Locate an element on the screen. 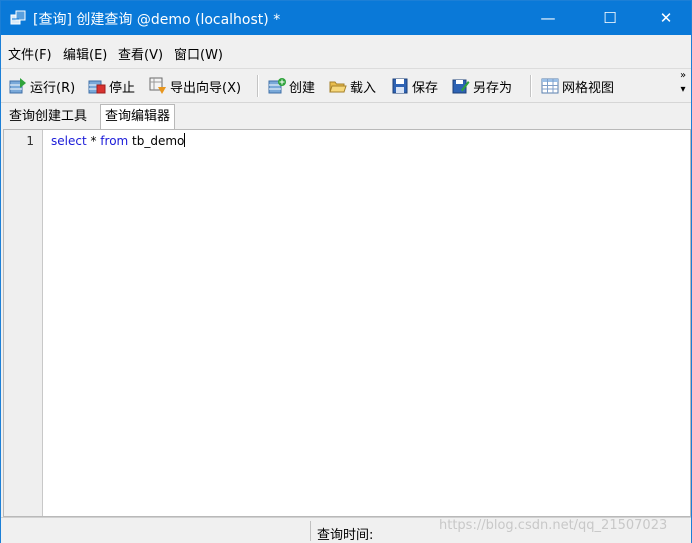  menu-file: 文件(F) is located at coordinates (30, 53).